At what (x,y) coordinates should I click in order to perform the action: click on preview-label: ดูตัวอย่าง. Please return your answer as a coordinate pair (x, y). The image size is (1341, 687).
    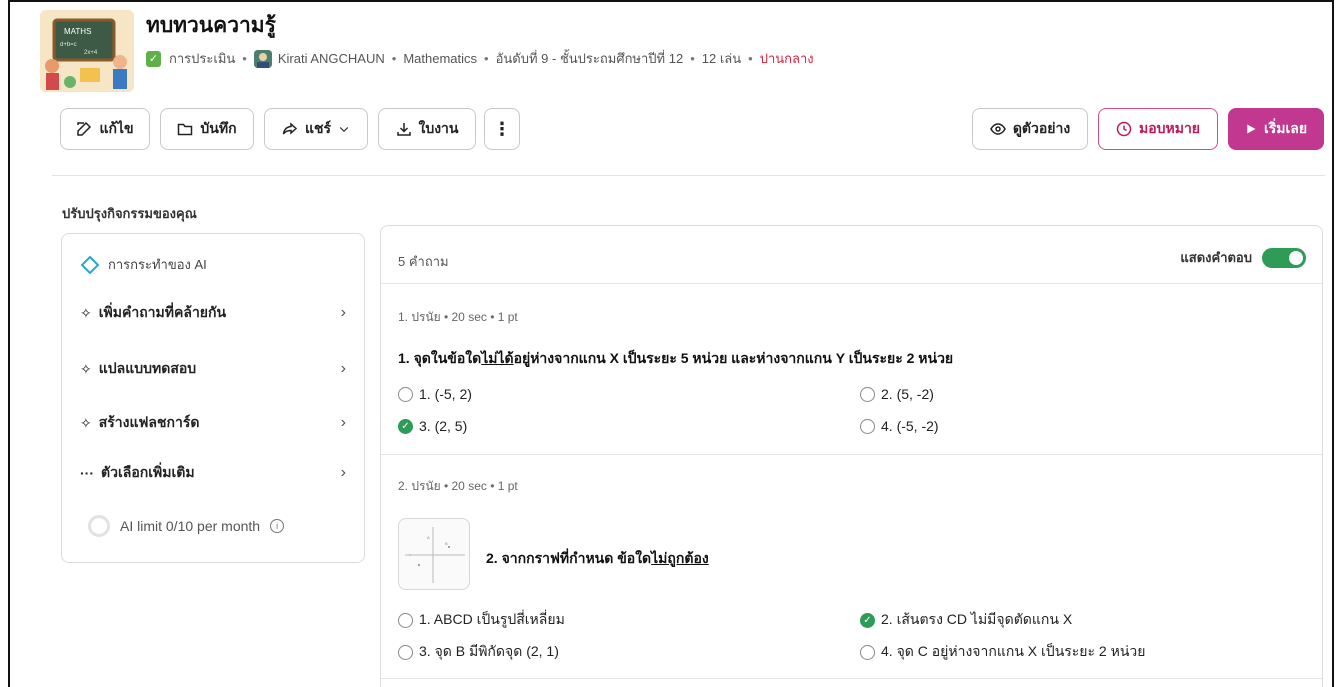
    Looking at the image, I should click on (1041, 128).